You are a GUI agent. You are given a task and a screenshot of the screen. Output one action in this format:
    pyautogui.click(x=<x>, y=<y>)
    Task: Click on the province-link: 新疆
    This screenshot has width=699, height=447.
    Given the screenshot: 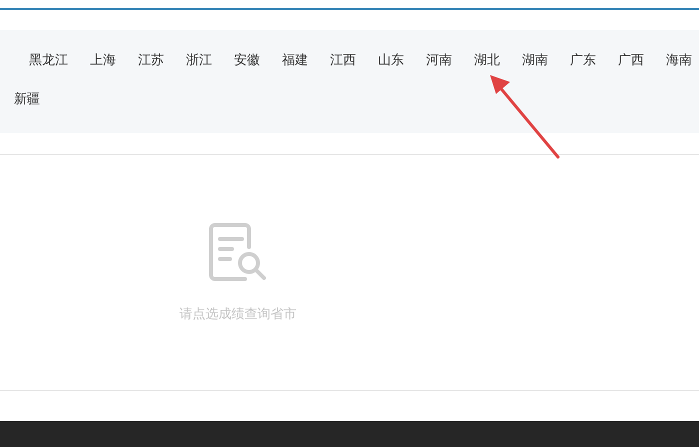 What is the action you would take?
    pyautogui.click(x=27, y=99)
    